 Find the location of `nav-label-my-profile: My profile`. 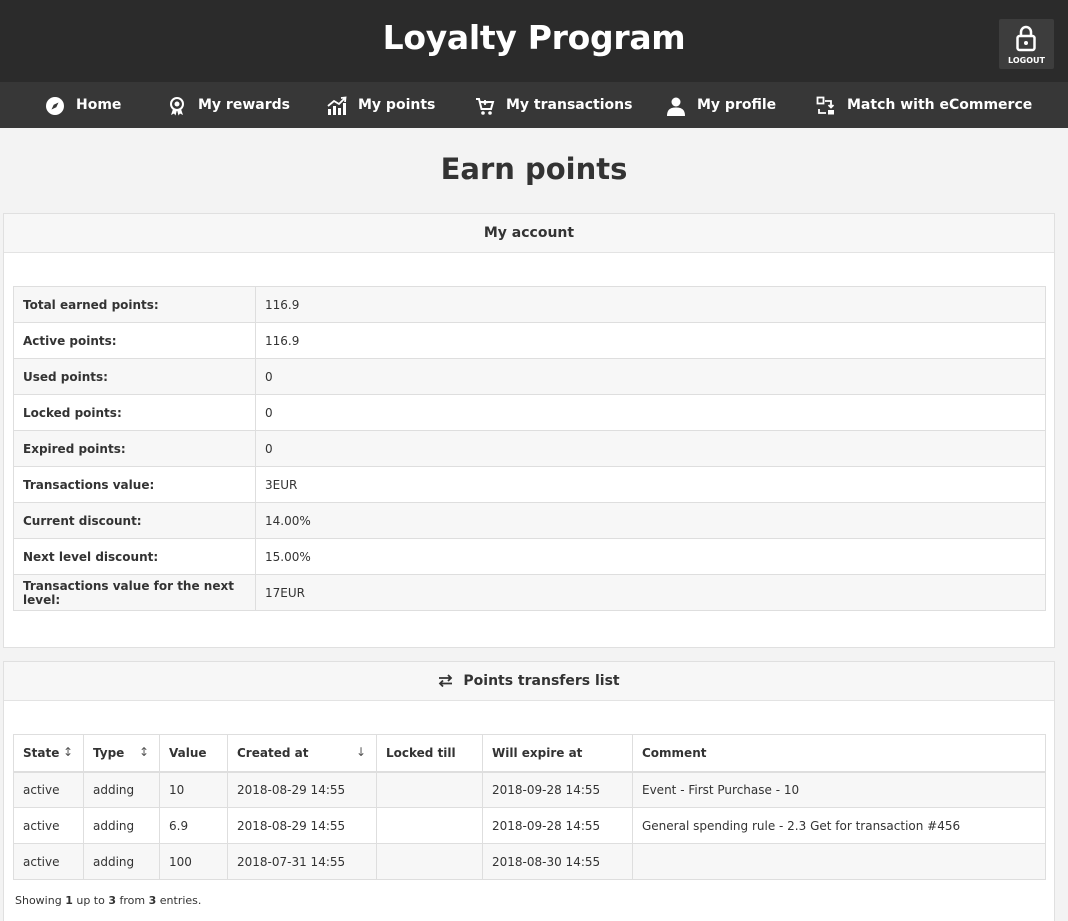

nav-label-my-profile: My profile is located at coordinates (737, 105).